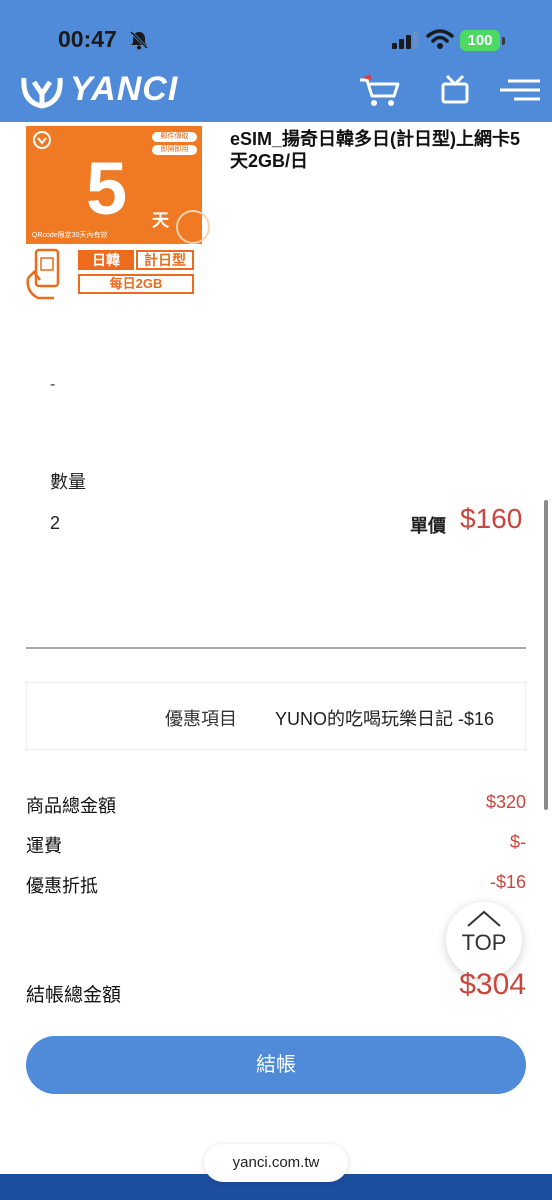 The width and height of the screenshot is (552, 1200). Describe the element at coordinates (193, 227) in the screenshot. I see `travel-stamp-icon` at that location.